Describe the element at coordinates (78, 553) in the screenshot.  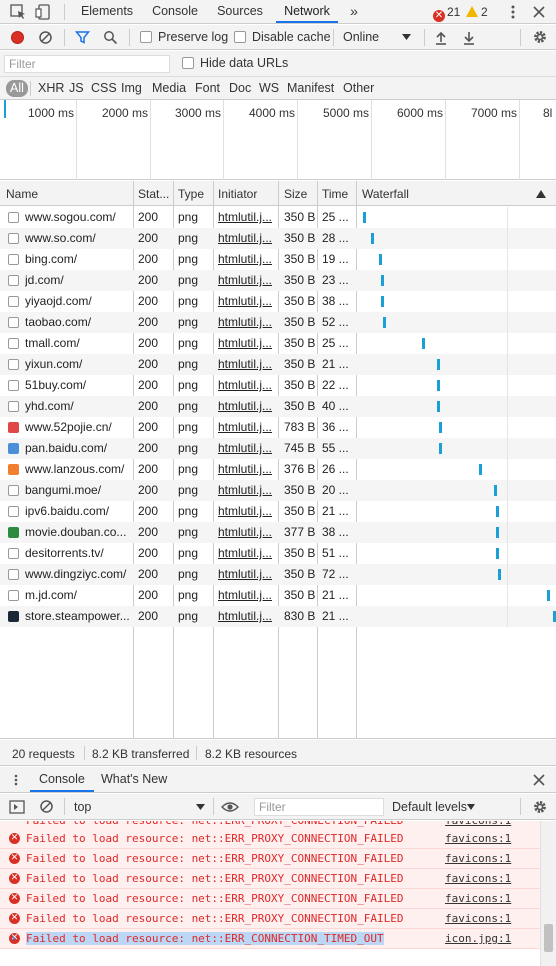
I see `request-name: desitorrents.tv/` at that location.